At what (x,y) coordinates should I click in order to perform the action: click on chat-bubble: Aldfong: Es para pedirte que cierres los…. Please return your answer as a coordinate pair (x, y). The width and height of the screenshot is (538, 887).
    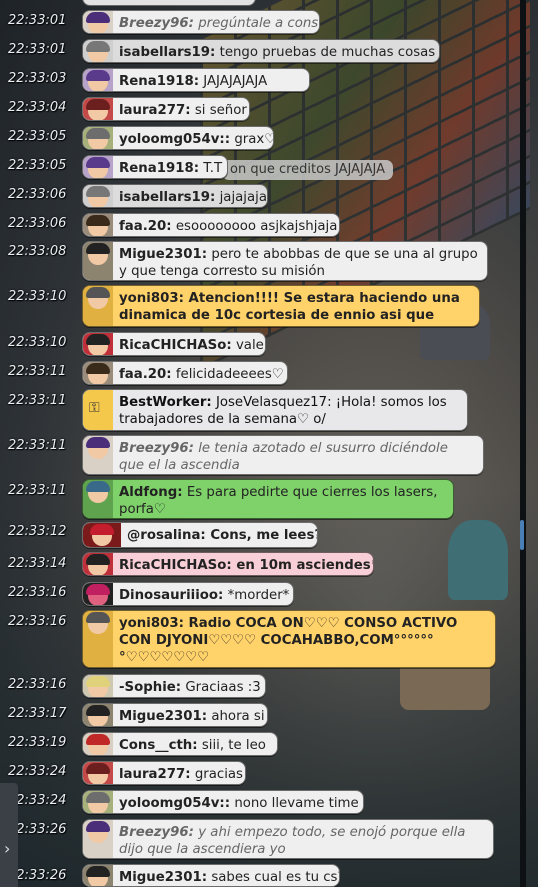
    Looking at the image, I should click on (268, 499).